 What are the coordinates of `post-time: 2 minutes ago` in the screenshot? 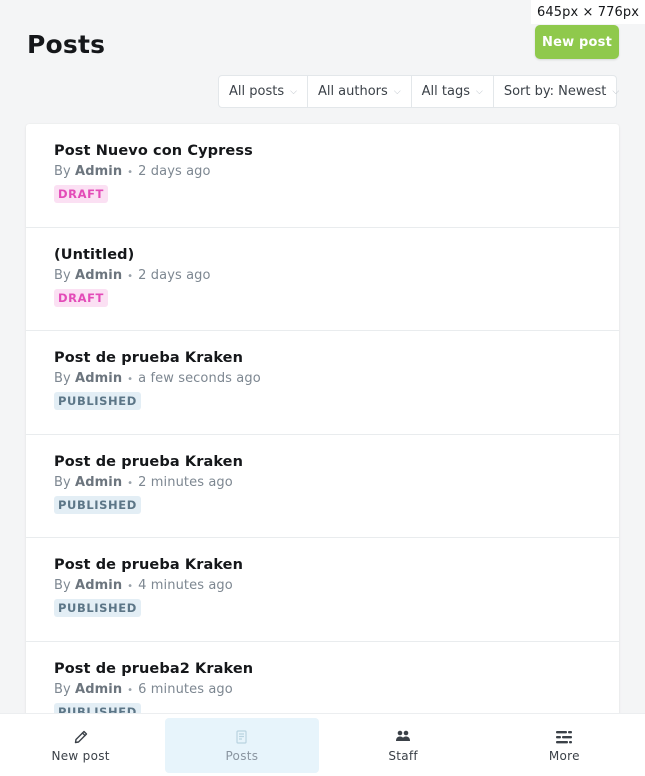 It's located at (185, 482).